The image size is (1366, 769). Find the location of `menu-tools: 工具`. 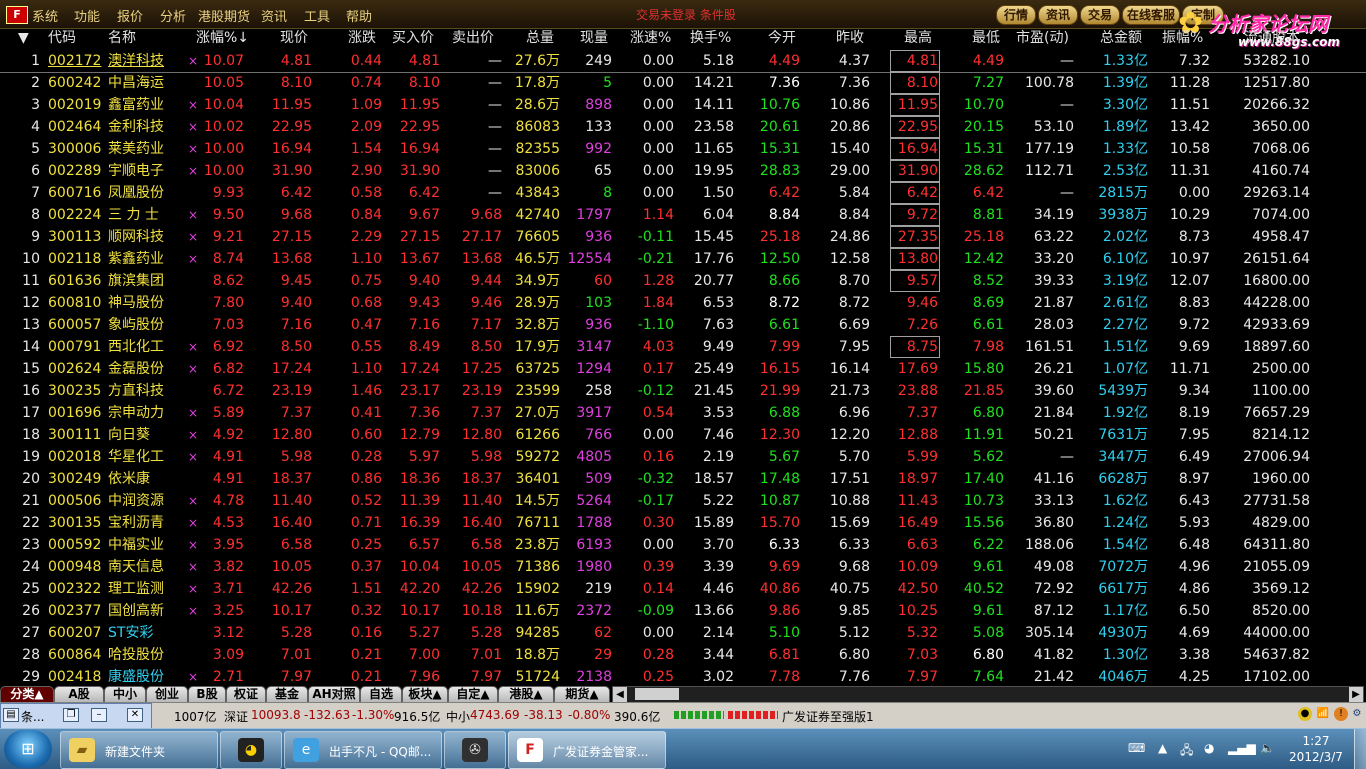

menu-tools: 工具 is located at coordinates (317, 15).